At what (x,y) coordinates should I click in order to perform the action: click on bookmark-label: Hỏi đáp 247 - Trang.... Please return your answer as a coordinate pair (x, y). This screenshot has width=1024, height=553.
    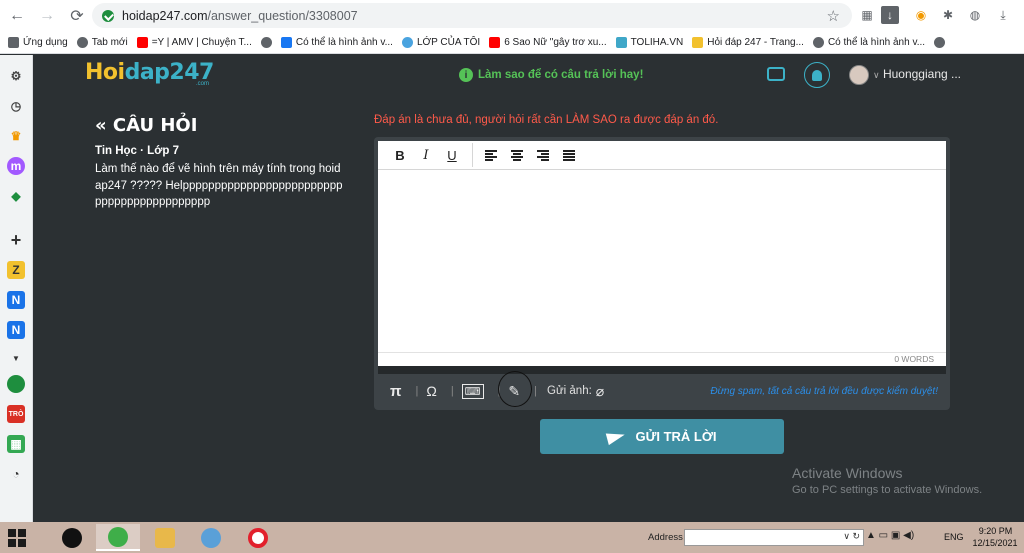
    Looking at the image, I should click on (755, 42).